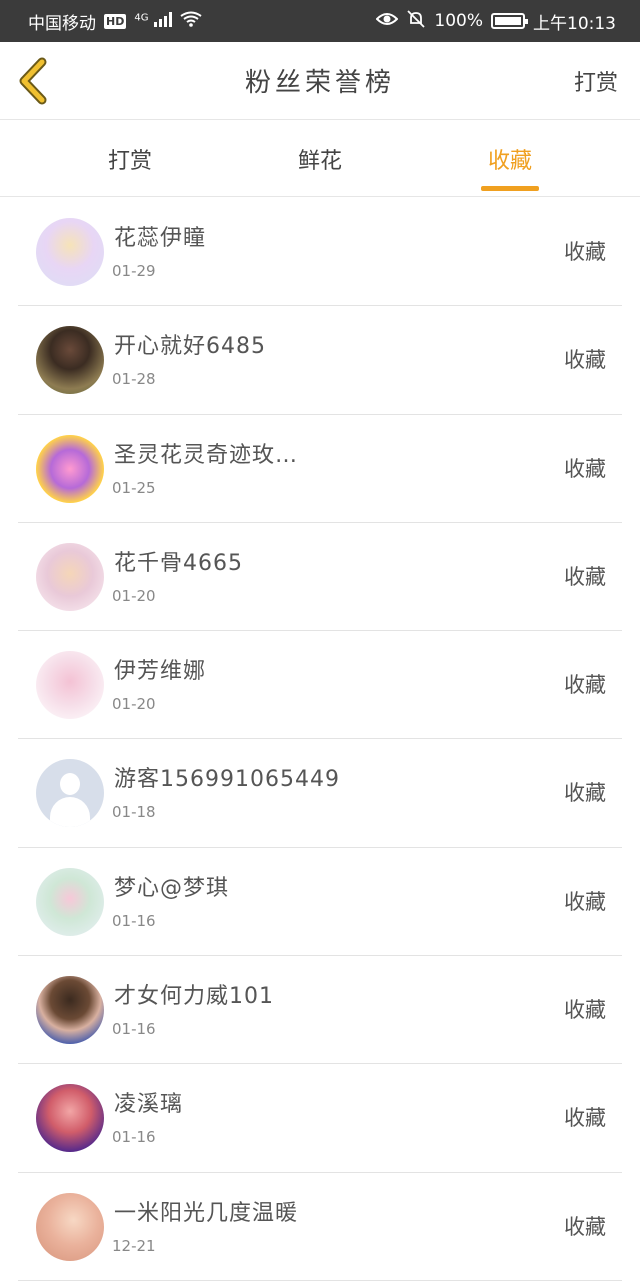 The width and height of the screenshot is (640, 1281). Describe the element at coordinates (319, 161) in the screenshot. I see `tab-label: 鲜花` at that location.